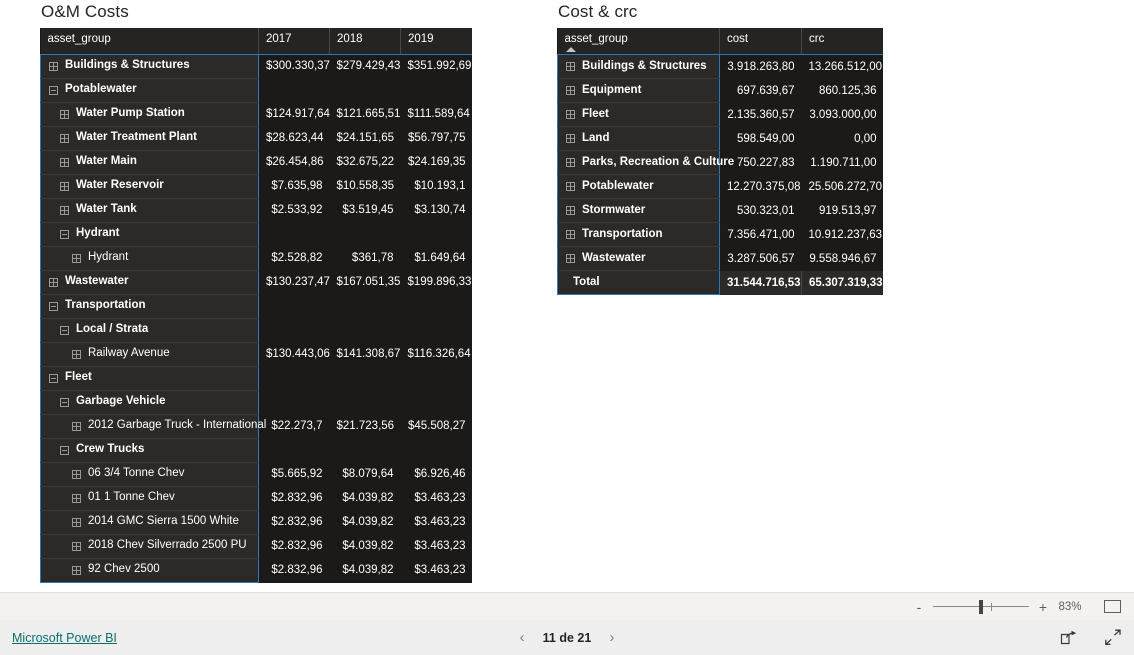 This screenshot has height=655, width=1134. I want to click on value-cell: $141.308,67, so click(365, 354).